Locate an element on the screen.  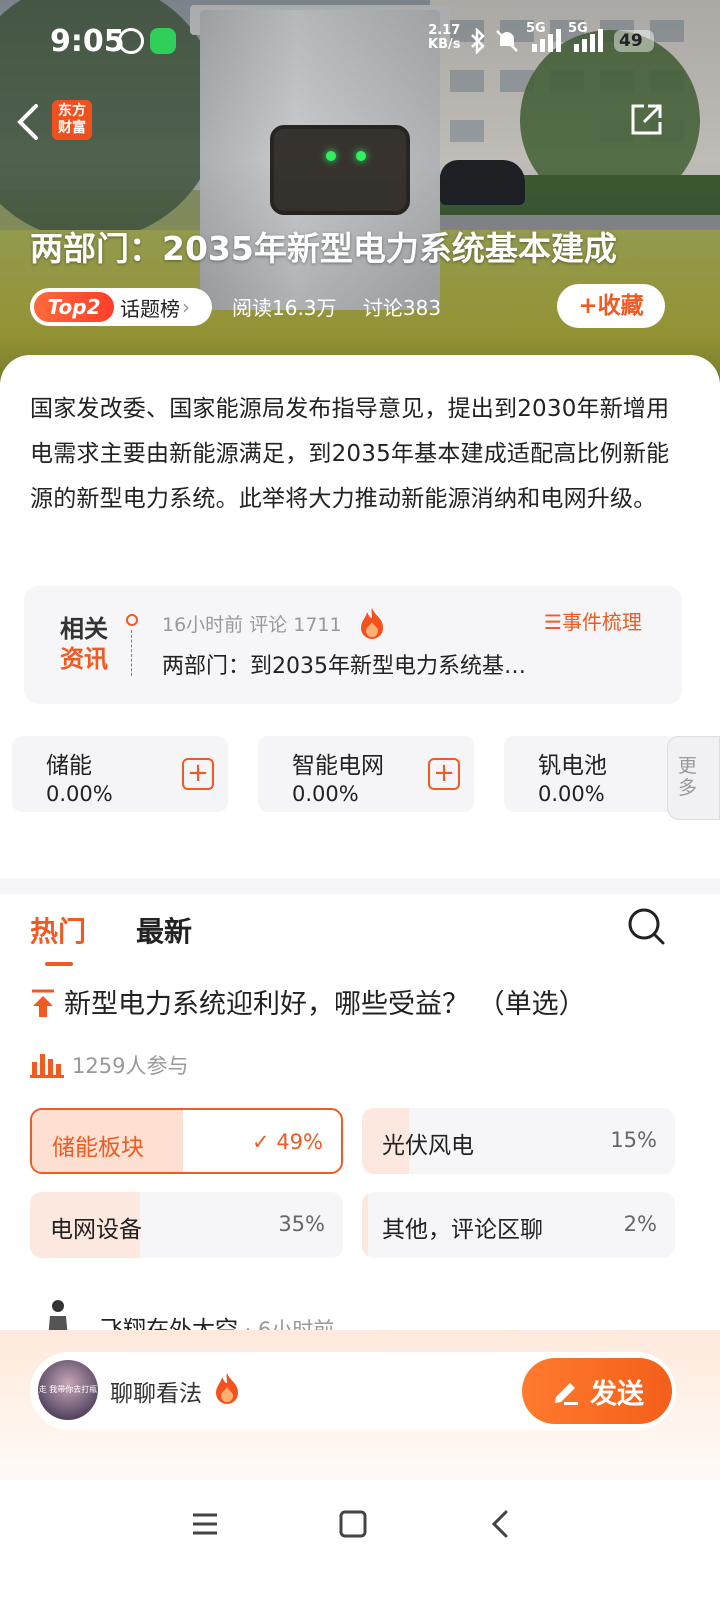
menu-icon is located at coordinates (205, 1524).